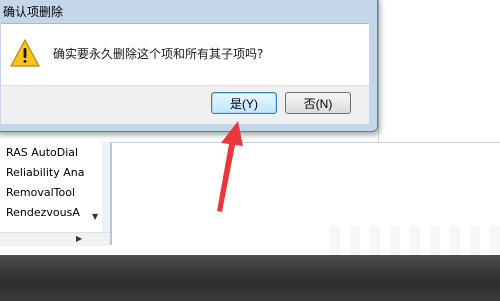  I want to click on no-button: 否(N), so click(318, 103).